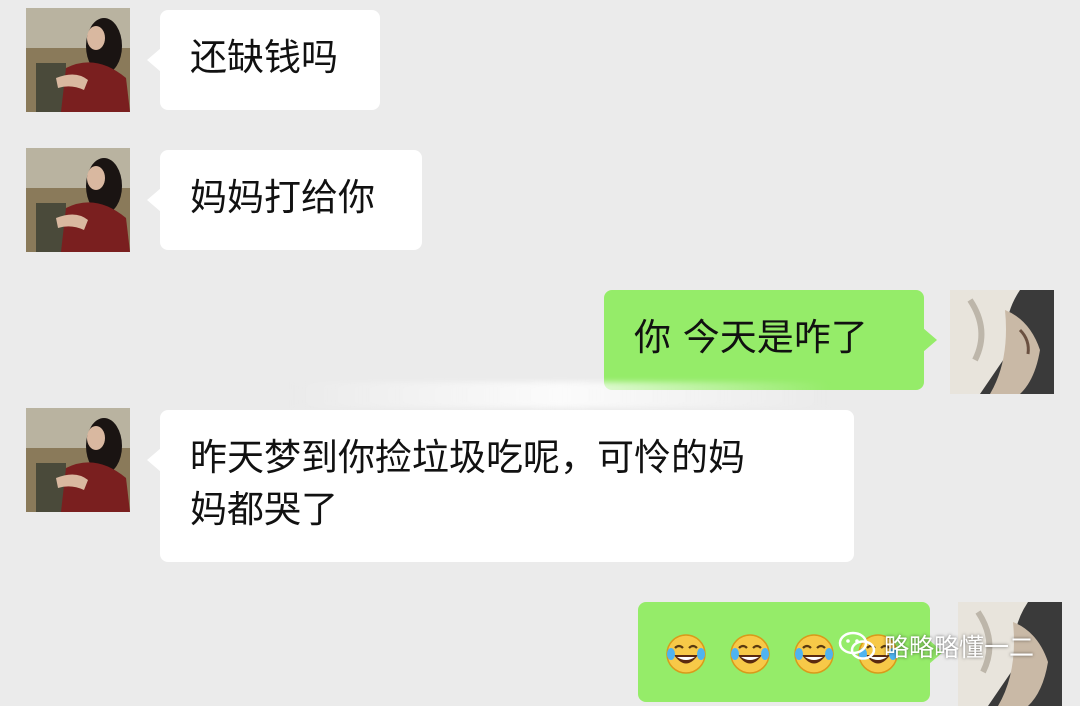 Image resolution: width=1080 pixels, height=706 pixels. I want to click on message-text: 你 今天是咋了, so click(751, 337).